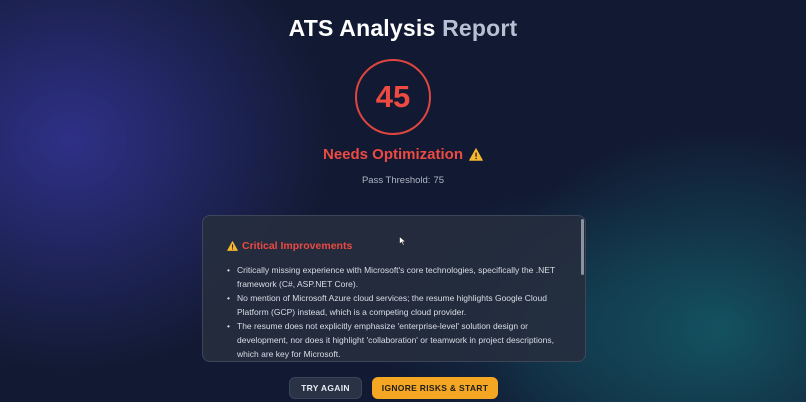 This screenshot has height=402, width=806. Describe the element at coordinates (362, 28) in the screenshot. I see `page-title-main: ATS Analysis` at that location.